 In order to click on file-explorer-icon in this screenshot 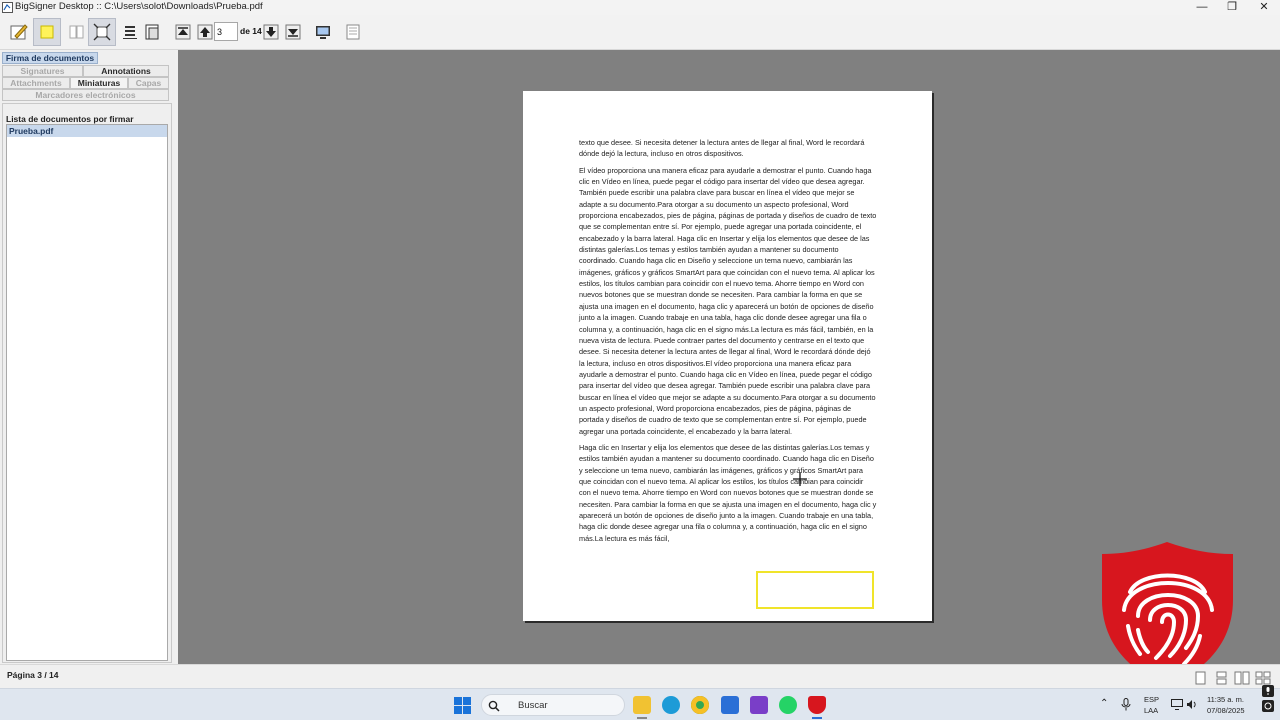, I will do `click(642, 705)`.